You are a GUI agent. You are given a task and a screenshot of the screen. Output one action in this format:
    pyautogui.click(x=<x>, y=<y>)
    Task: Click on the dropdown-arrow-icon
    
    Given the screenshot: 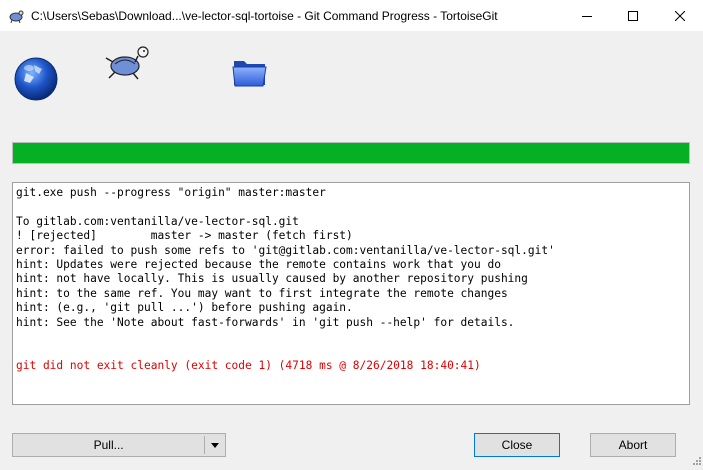 What is the action you would take?
    pyautogui.click(x=215, y=445)
    